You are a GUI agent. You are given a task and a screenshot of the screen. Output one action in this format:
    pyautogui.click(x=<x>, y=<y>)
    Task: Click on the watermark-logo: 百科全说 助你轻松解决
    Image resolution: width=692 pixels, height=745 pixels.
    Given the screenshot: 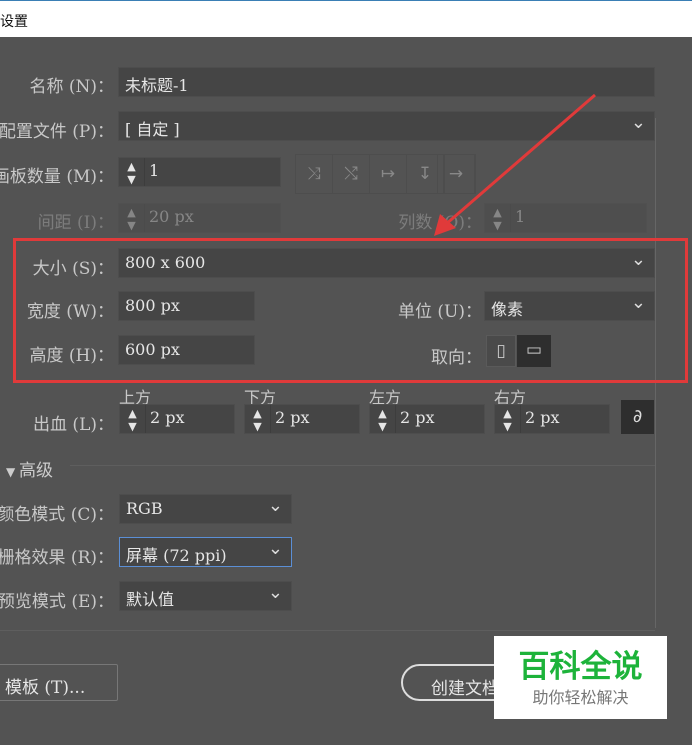 What is the action you would take?
    pyautogui.click(x=580, y=677)
    